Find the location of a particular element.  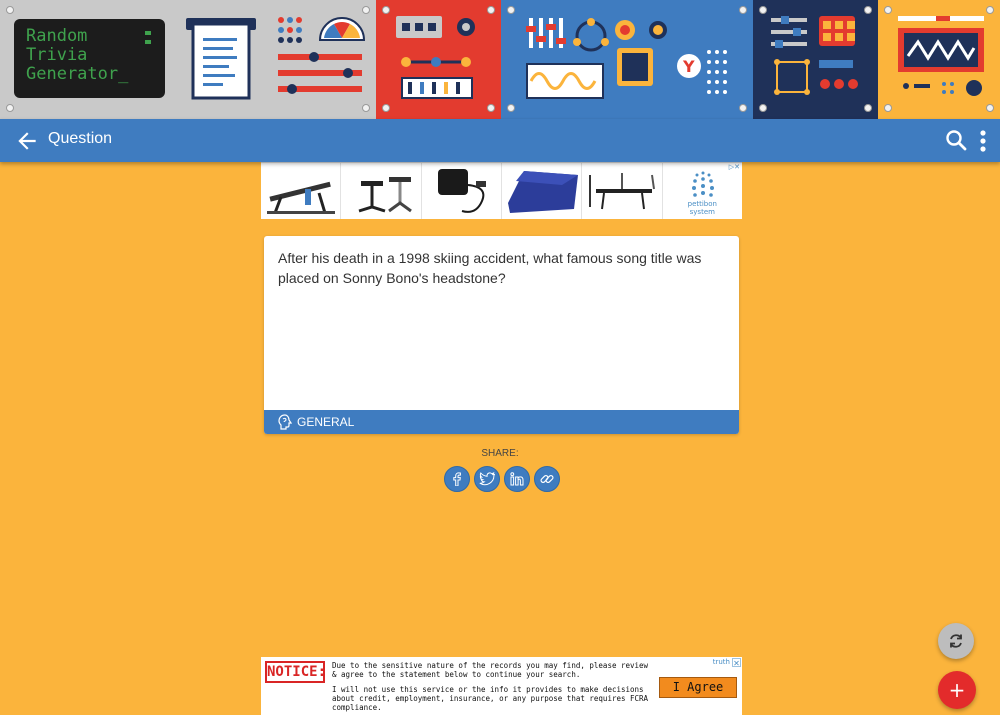

refresh-icon is located at coordinates (956, 641).